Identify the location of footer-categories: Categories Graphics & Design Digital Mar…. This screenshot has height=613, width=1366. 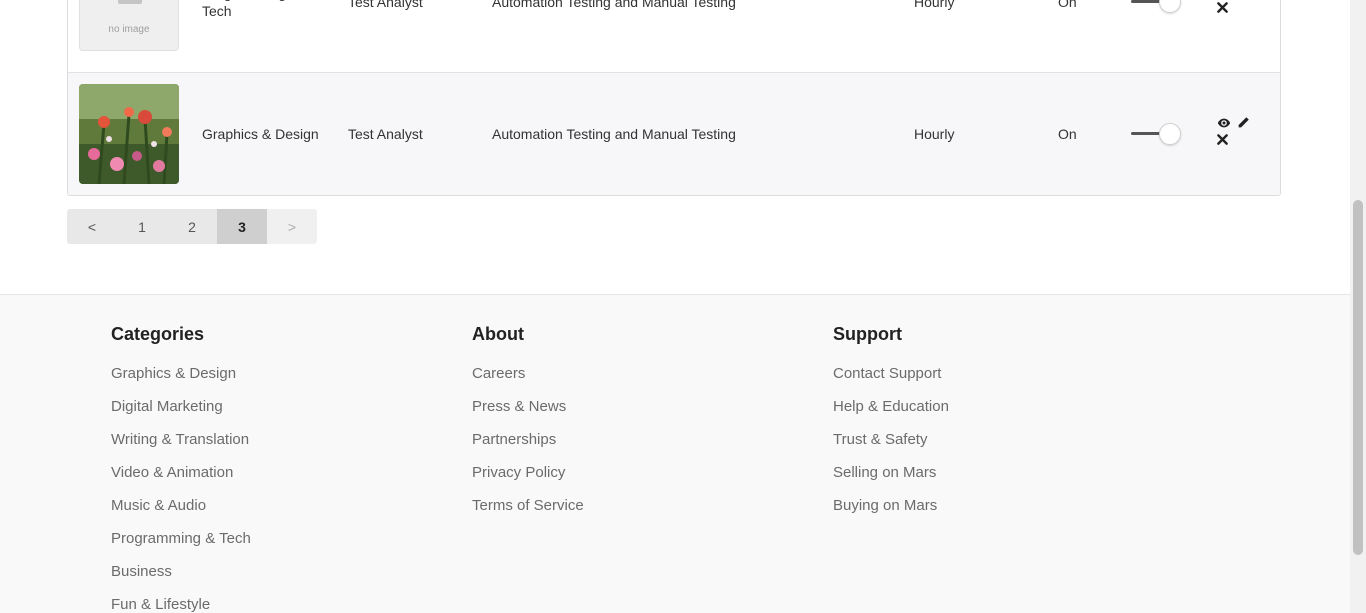
(181, 467).